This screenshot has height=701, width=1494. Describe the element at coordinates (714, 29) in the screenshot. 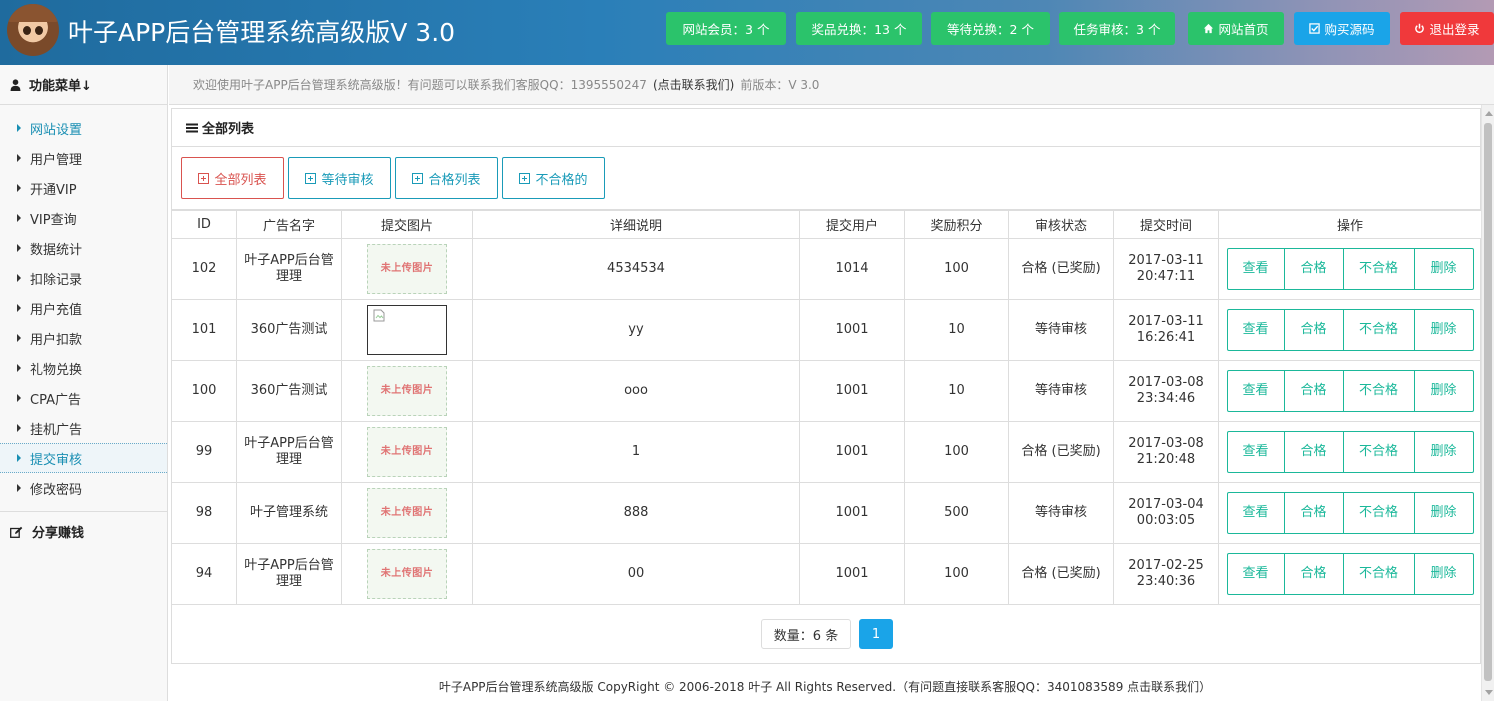

I see `member-count-label: 网站会员：` at that location.